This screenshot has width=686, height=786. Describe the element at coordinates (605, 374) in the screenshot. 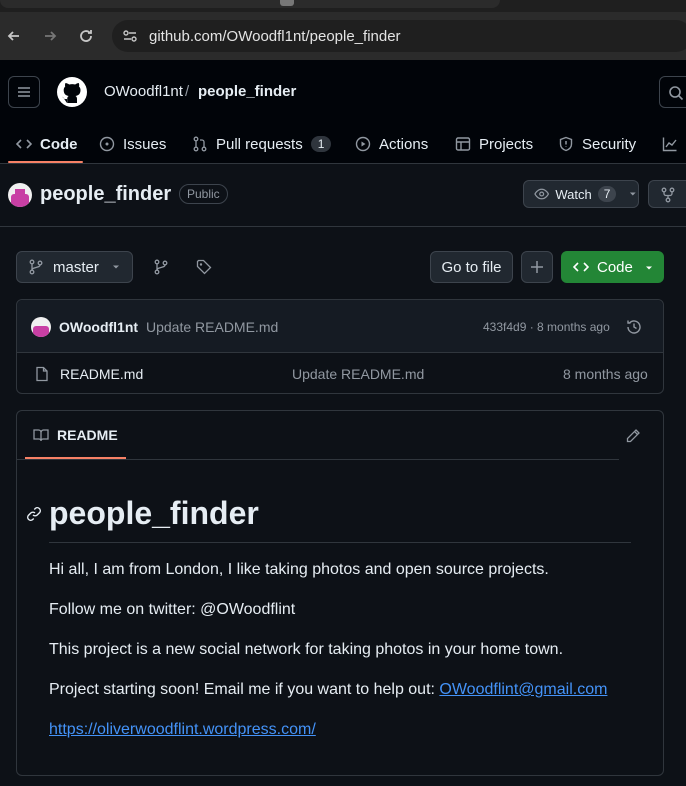

I see `file-date: 8 months ago` at that location.